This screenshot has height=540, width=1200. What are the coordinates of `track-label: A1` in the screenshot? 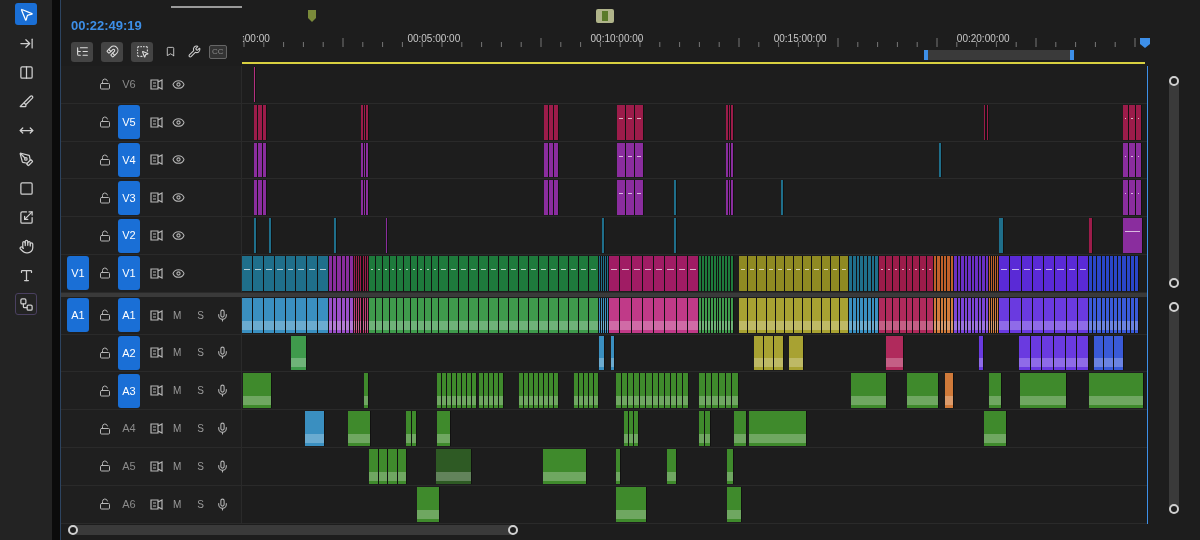 It's located at (129, 315).